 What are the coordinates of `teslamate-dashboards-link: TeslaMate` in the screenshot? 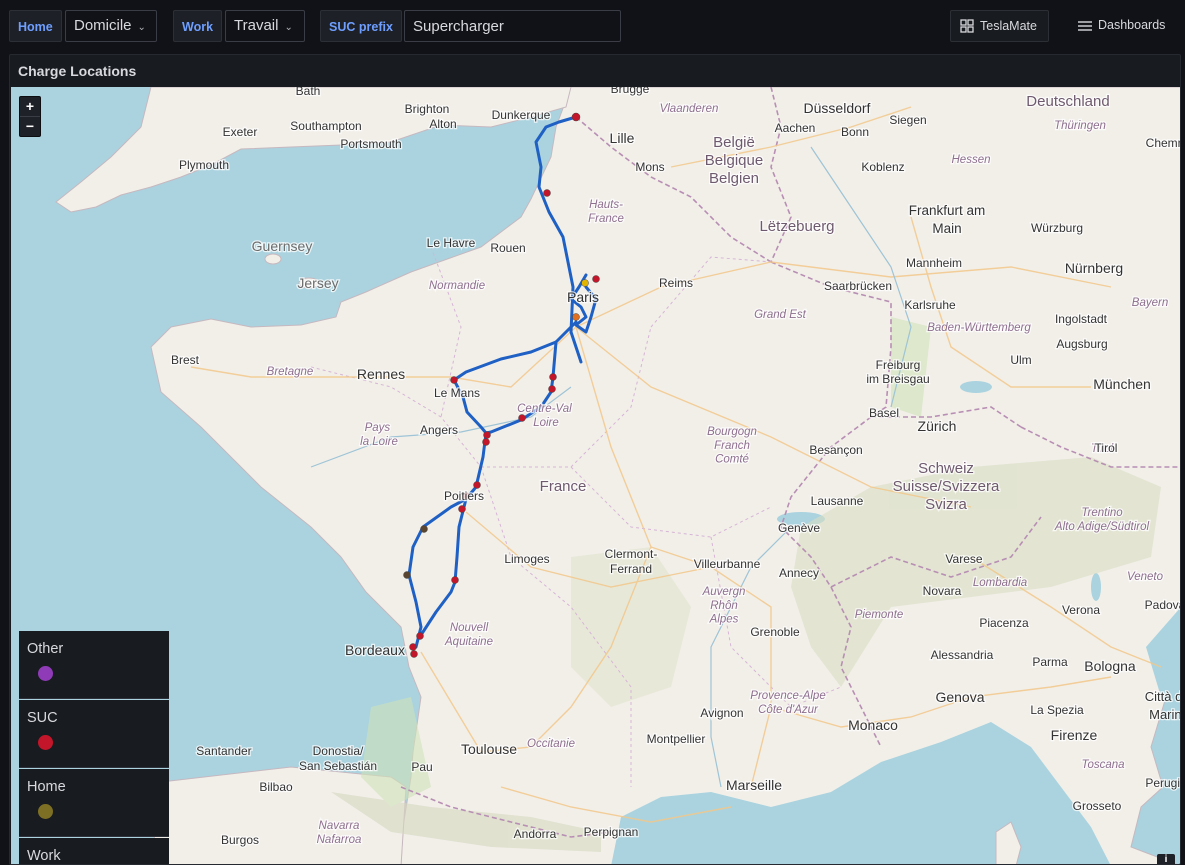 It's located at (999, 26).